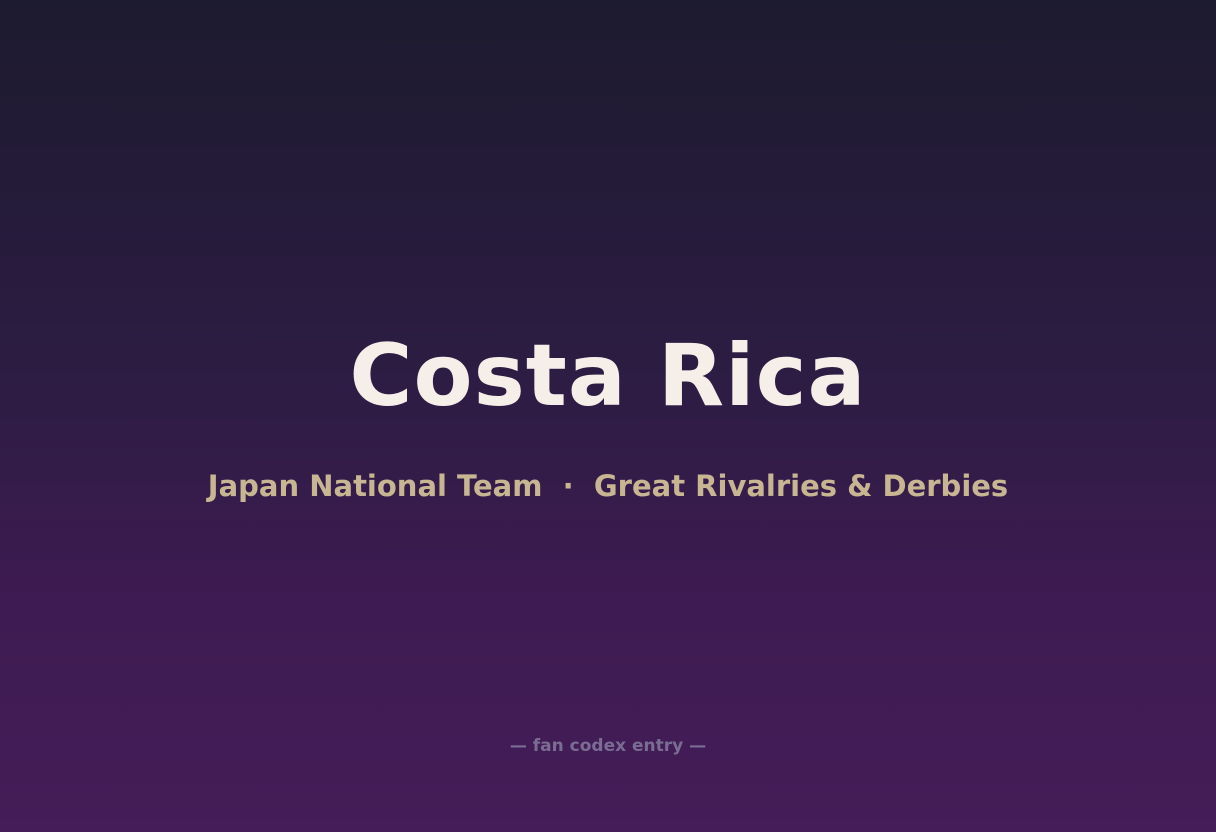 Image resolution: width=1216 pixels, height=832 pixels. I want to click on footer-caption: — fan codex entry —, so click(608, 746).